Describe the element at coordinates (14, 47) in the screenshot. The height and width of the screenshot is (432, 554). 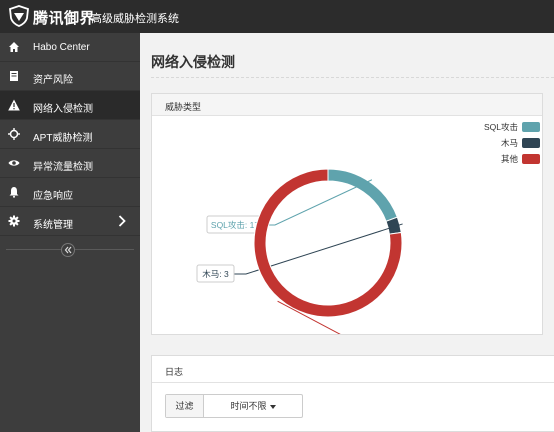
I see `home-icon` at that location.